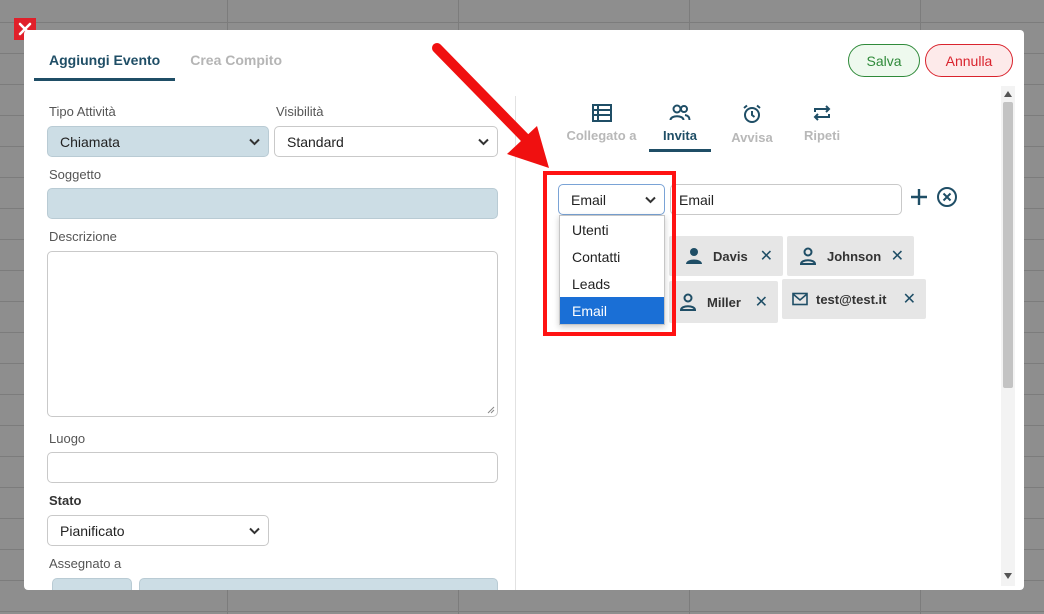 The width and height of the screenshot is (1044, 614). Describe the element at coordinates (1008, 576) in the screenshot. I see `scroll-down-icon` at that location.